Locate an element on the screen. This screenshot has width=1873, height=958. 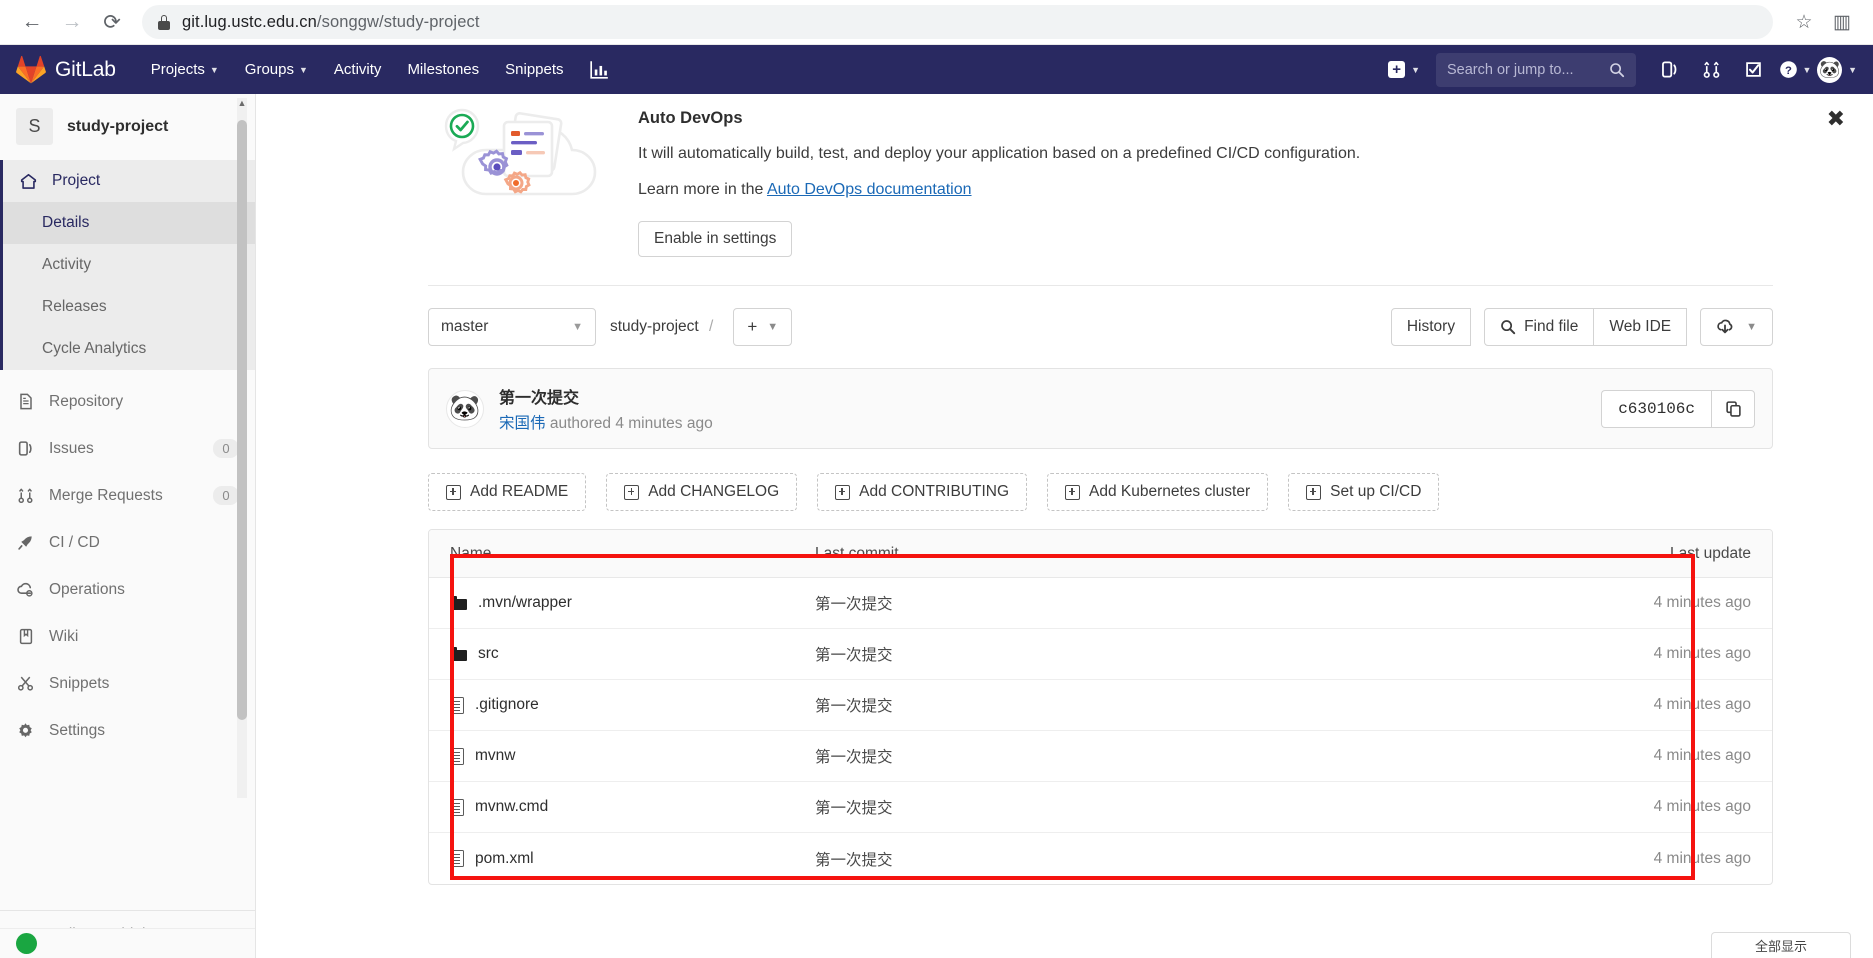
find-file-button: Find file is located at coordinates (1539, 327).